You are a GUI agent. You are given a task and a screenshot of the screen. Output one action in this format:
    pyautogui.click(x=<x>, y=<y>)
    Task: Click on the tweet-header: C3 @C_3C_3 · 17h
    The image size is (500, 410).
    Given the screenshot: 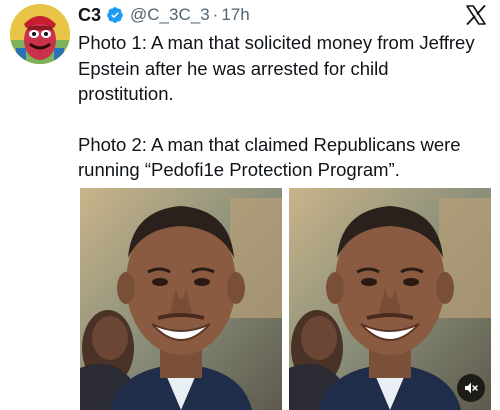 What is the action you would take?
    pyautogui.click(x=164, y=15)
    